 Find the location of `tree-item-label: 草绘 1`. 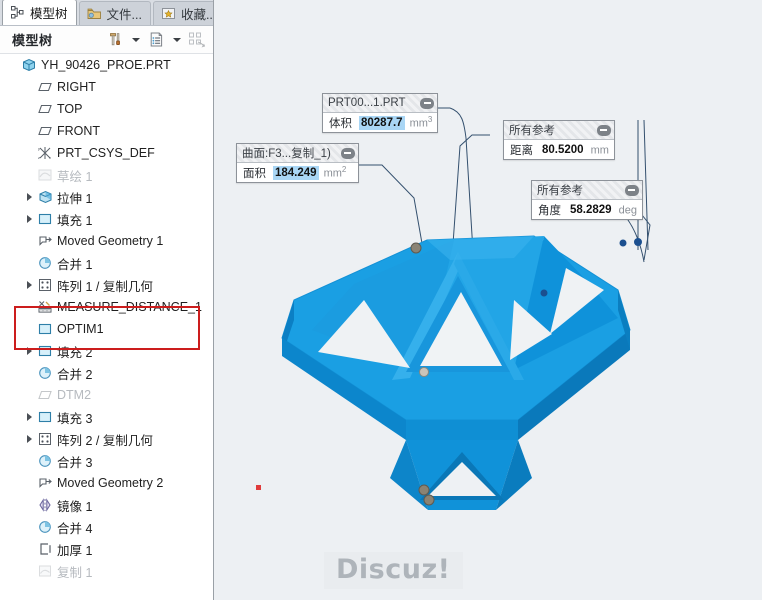

tree-item-label: 草绘 1 is located at coordinates (75, 176).